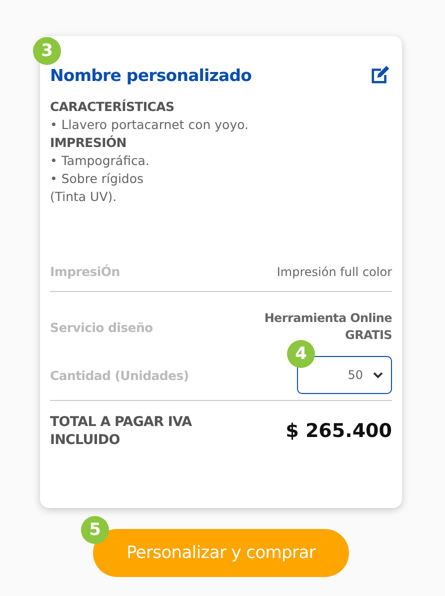 The height and width of the screenshot is (596, 445). I want to click on step-badge: 3, so click(47, 51).